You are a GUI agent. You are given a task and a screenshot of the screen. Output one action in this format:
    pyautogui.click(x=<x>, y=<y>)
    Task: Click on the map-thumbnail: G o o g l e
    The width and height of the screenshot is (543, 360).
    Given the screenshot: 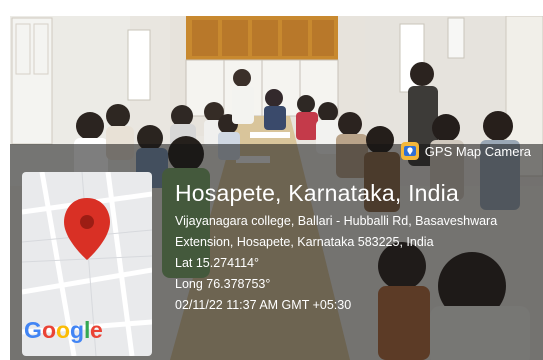 What is the action you would take?
    pyautogui.click(x=87, y=264)
    